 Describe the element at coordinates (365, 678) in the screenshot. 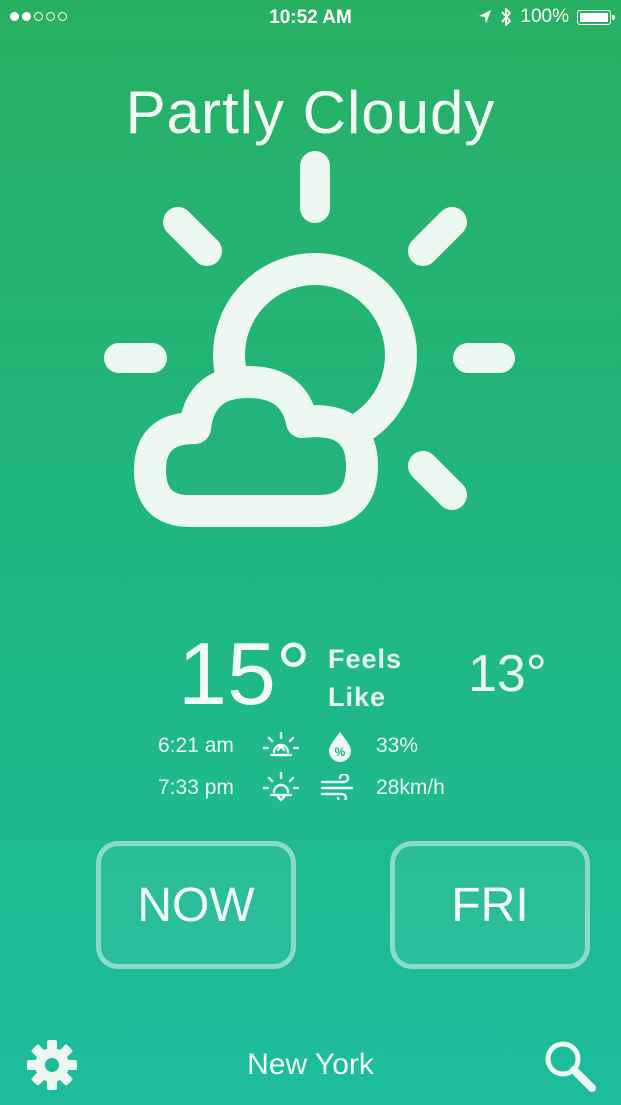

I see `feels-like-label: Feels Like` at that location.